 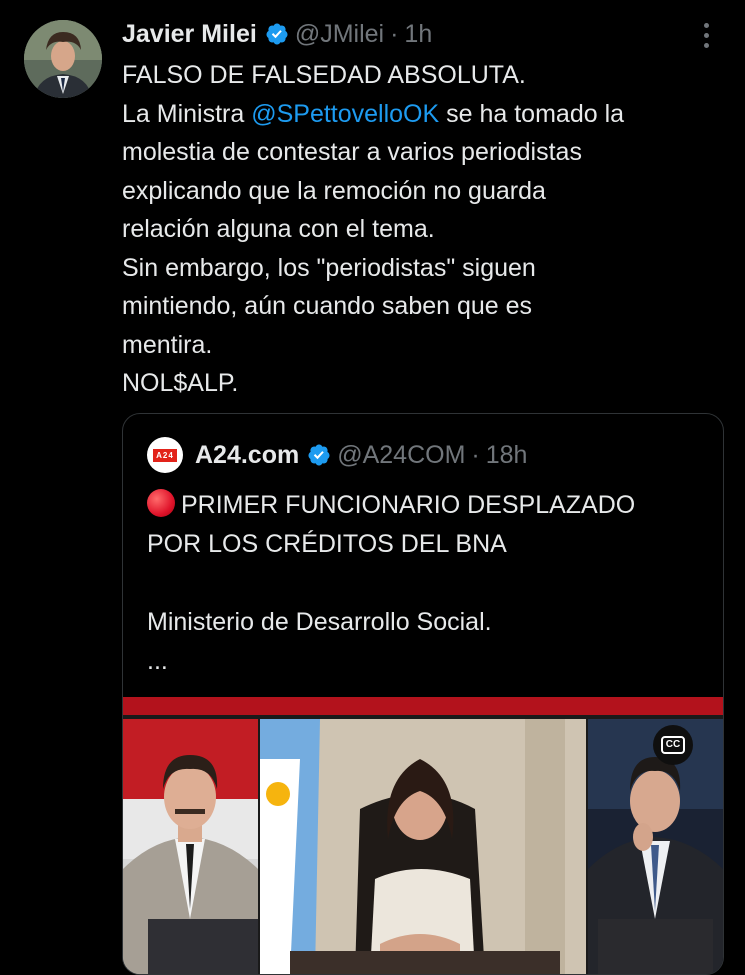 I want to click on quoted-time: 18h, so click(x=506, y=454).